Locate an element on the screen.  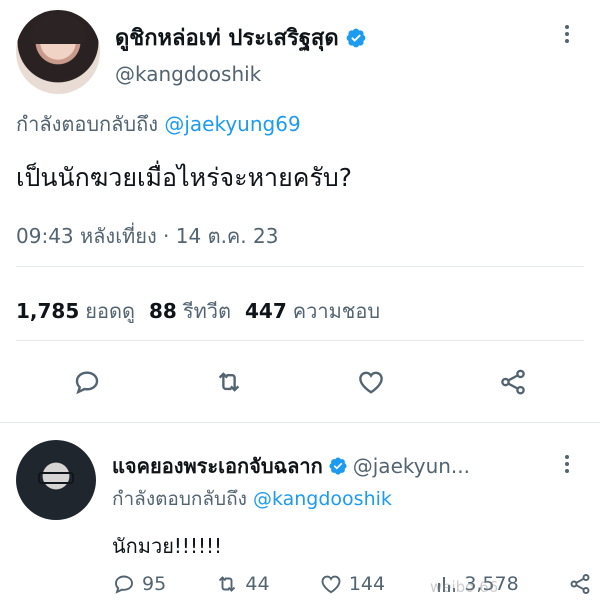
replying-to-line: กำลังตอบกลับถึง @jaekyung69 is located at coordinates (158, 124).